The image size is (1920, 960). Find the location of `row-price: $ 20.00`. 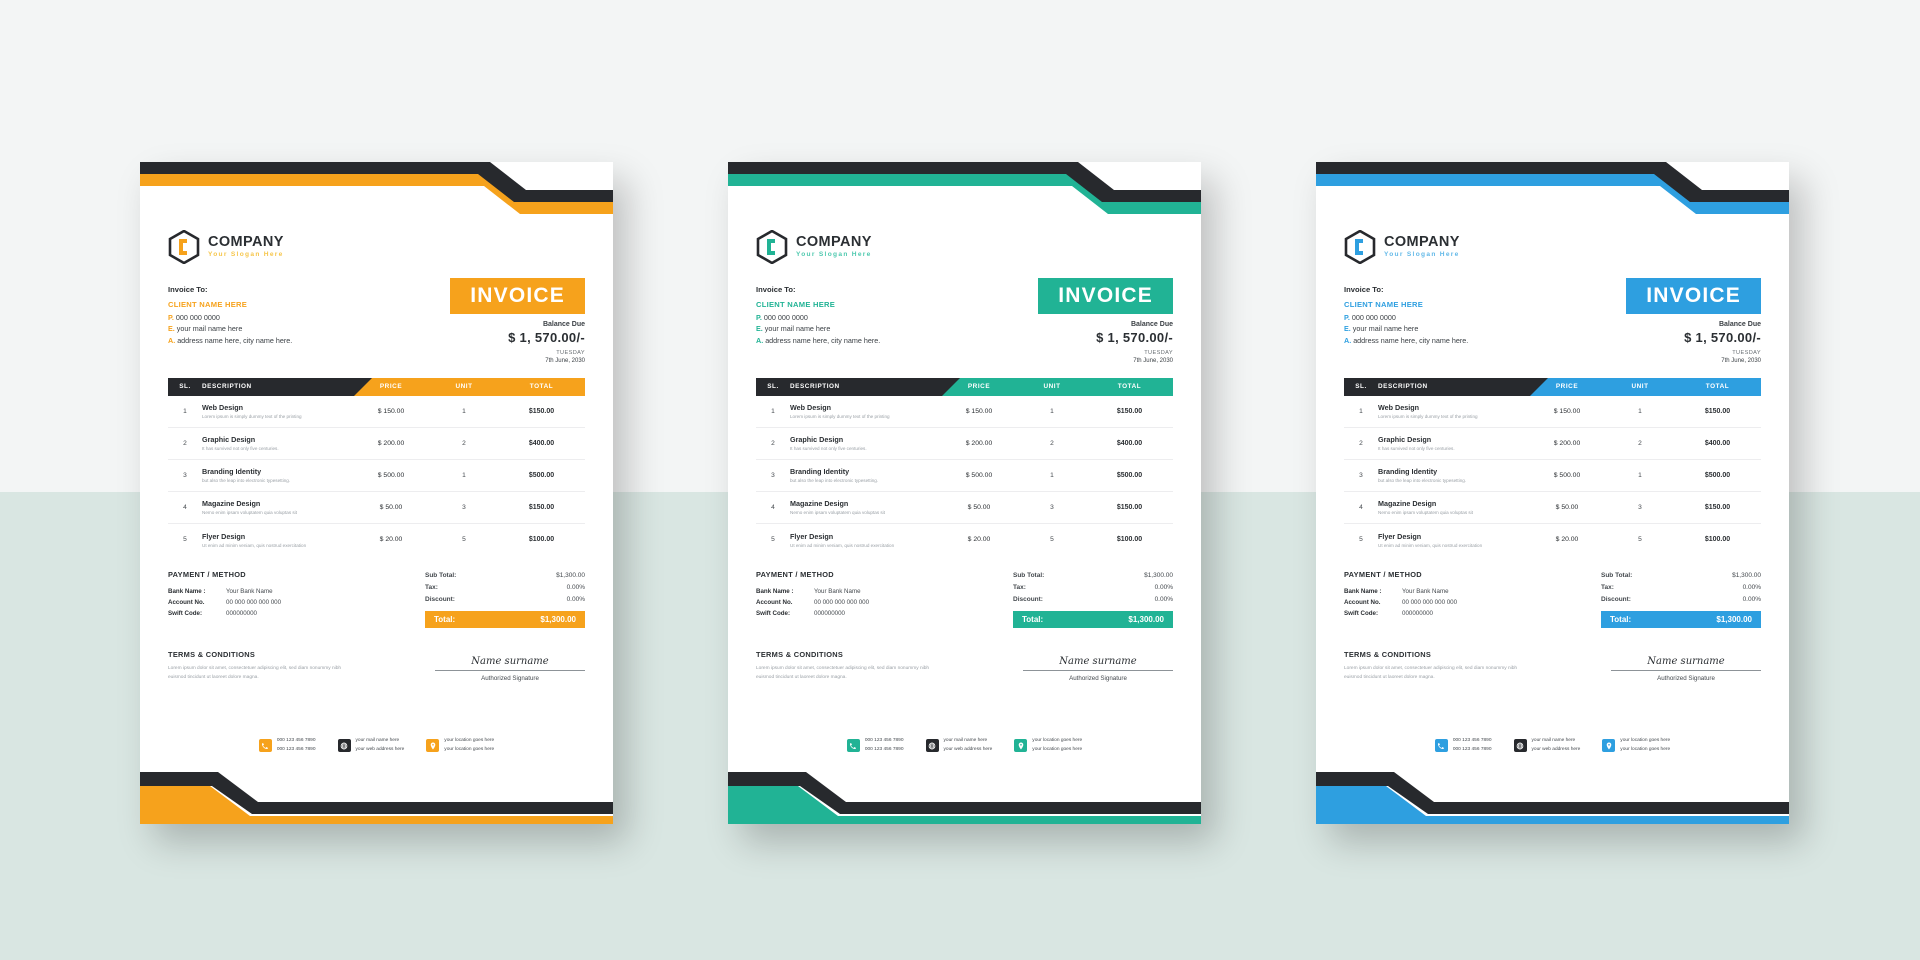

row-price: $ 20.00 is located at coordinates (1567, 539).